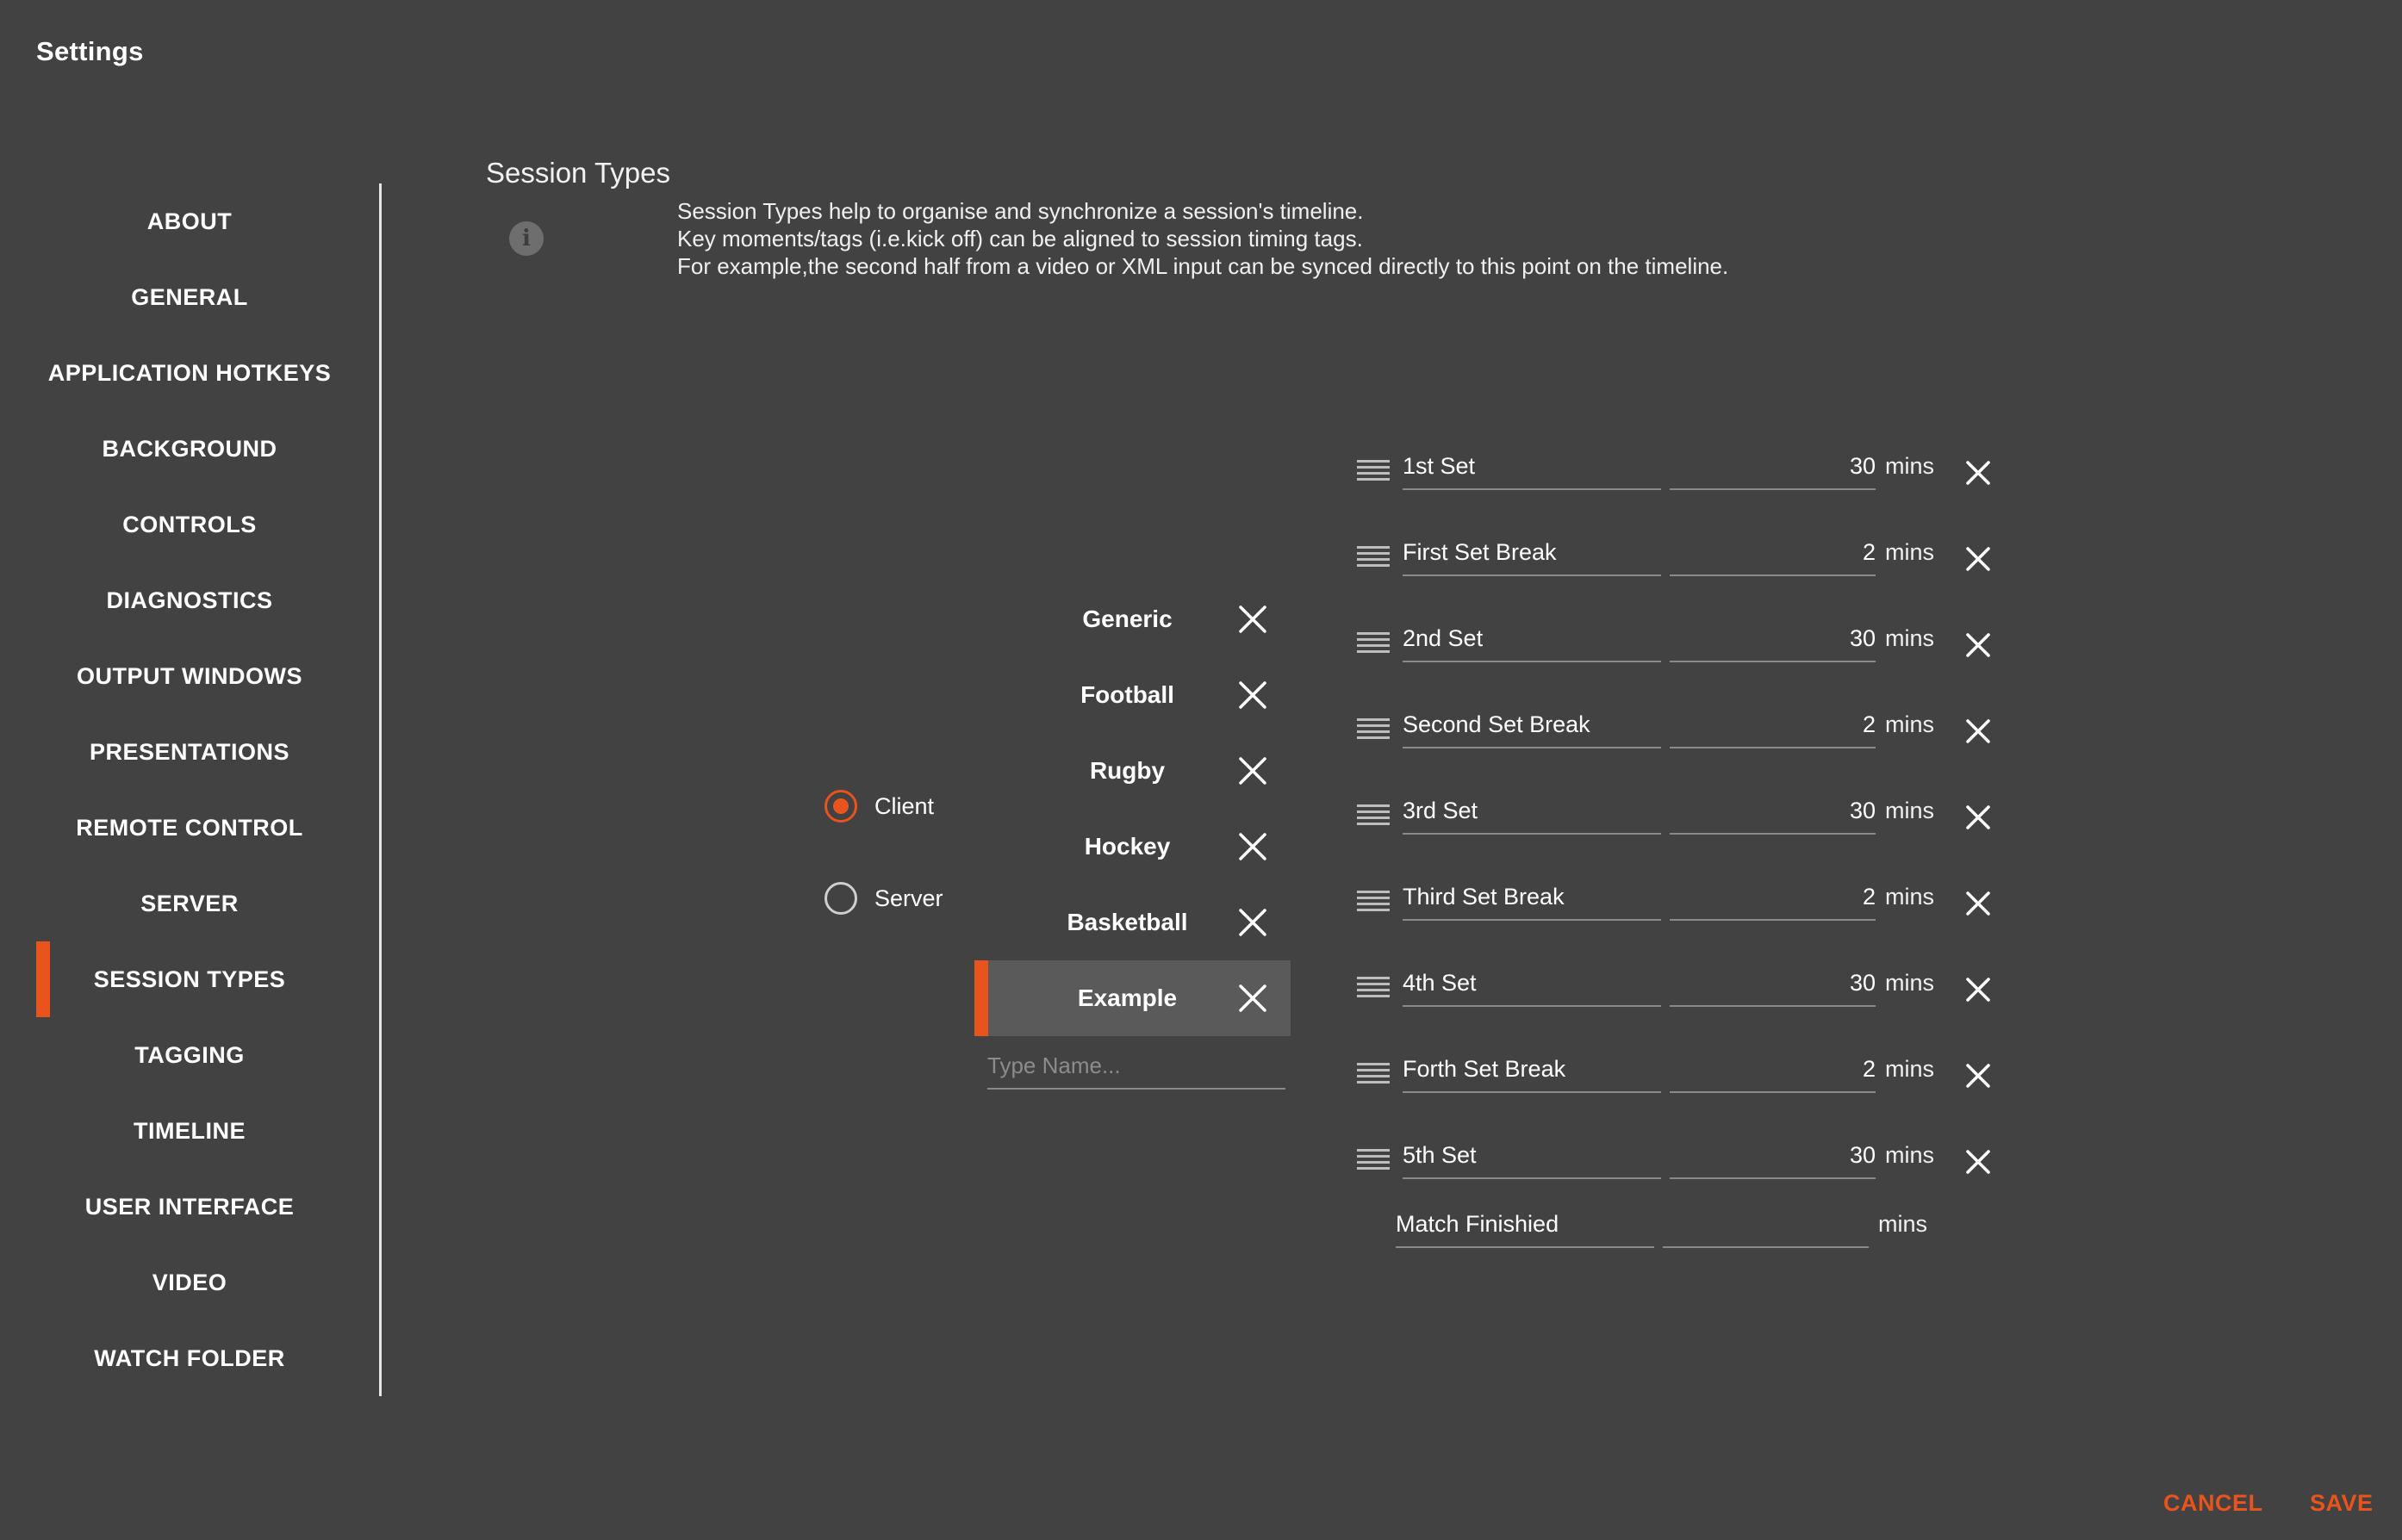 The width and height of the screenshot is (2402, 1540). What do you see at coordinates (1532, 554) in the screenshot?
I see `timing-name-field: First Set Break` at bounding box center [1532, 554].